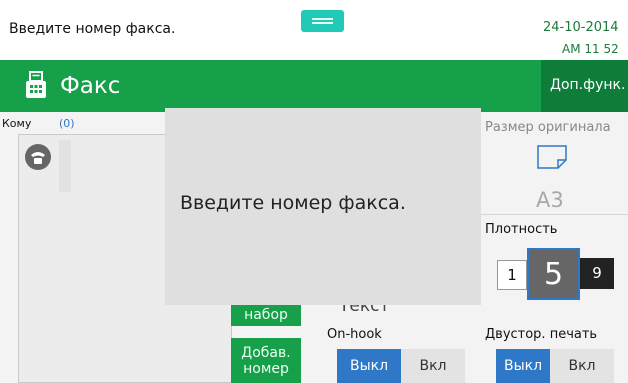  Describe the element at coordinates (314, 86) in the screenshot. I see `app-header: Факс Доп.функ.` at that location.